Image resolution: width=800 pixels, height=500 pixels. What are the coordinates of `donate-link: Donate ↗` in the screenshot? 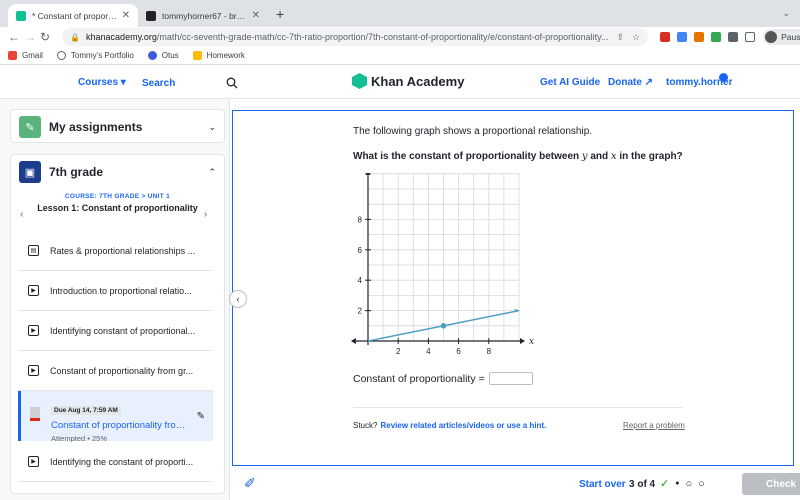 It's located at (630, 82).